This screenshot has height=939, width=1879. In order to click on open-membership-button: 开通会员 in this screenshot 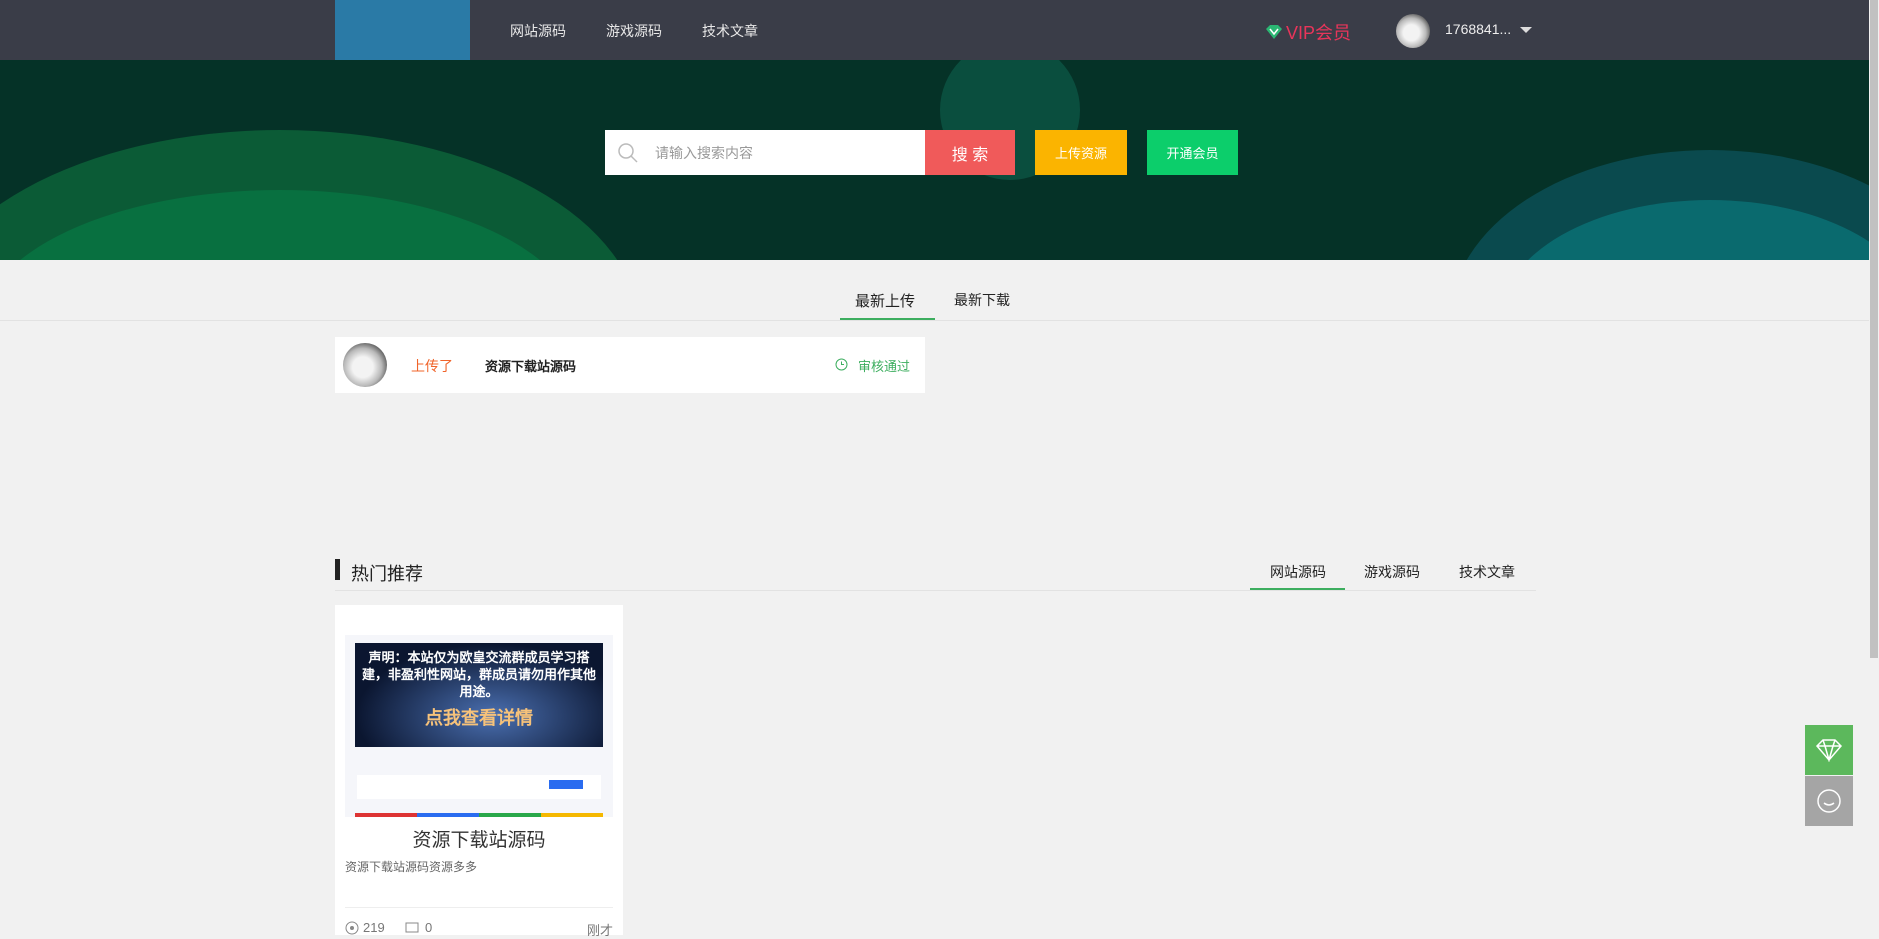, I will do `click(1192, 152)`.